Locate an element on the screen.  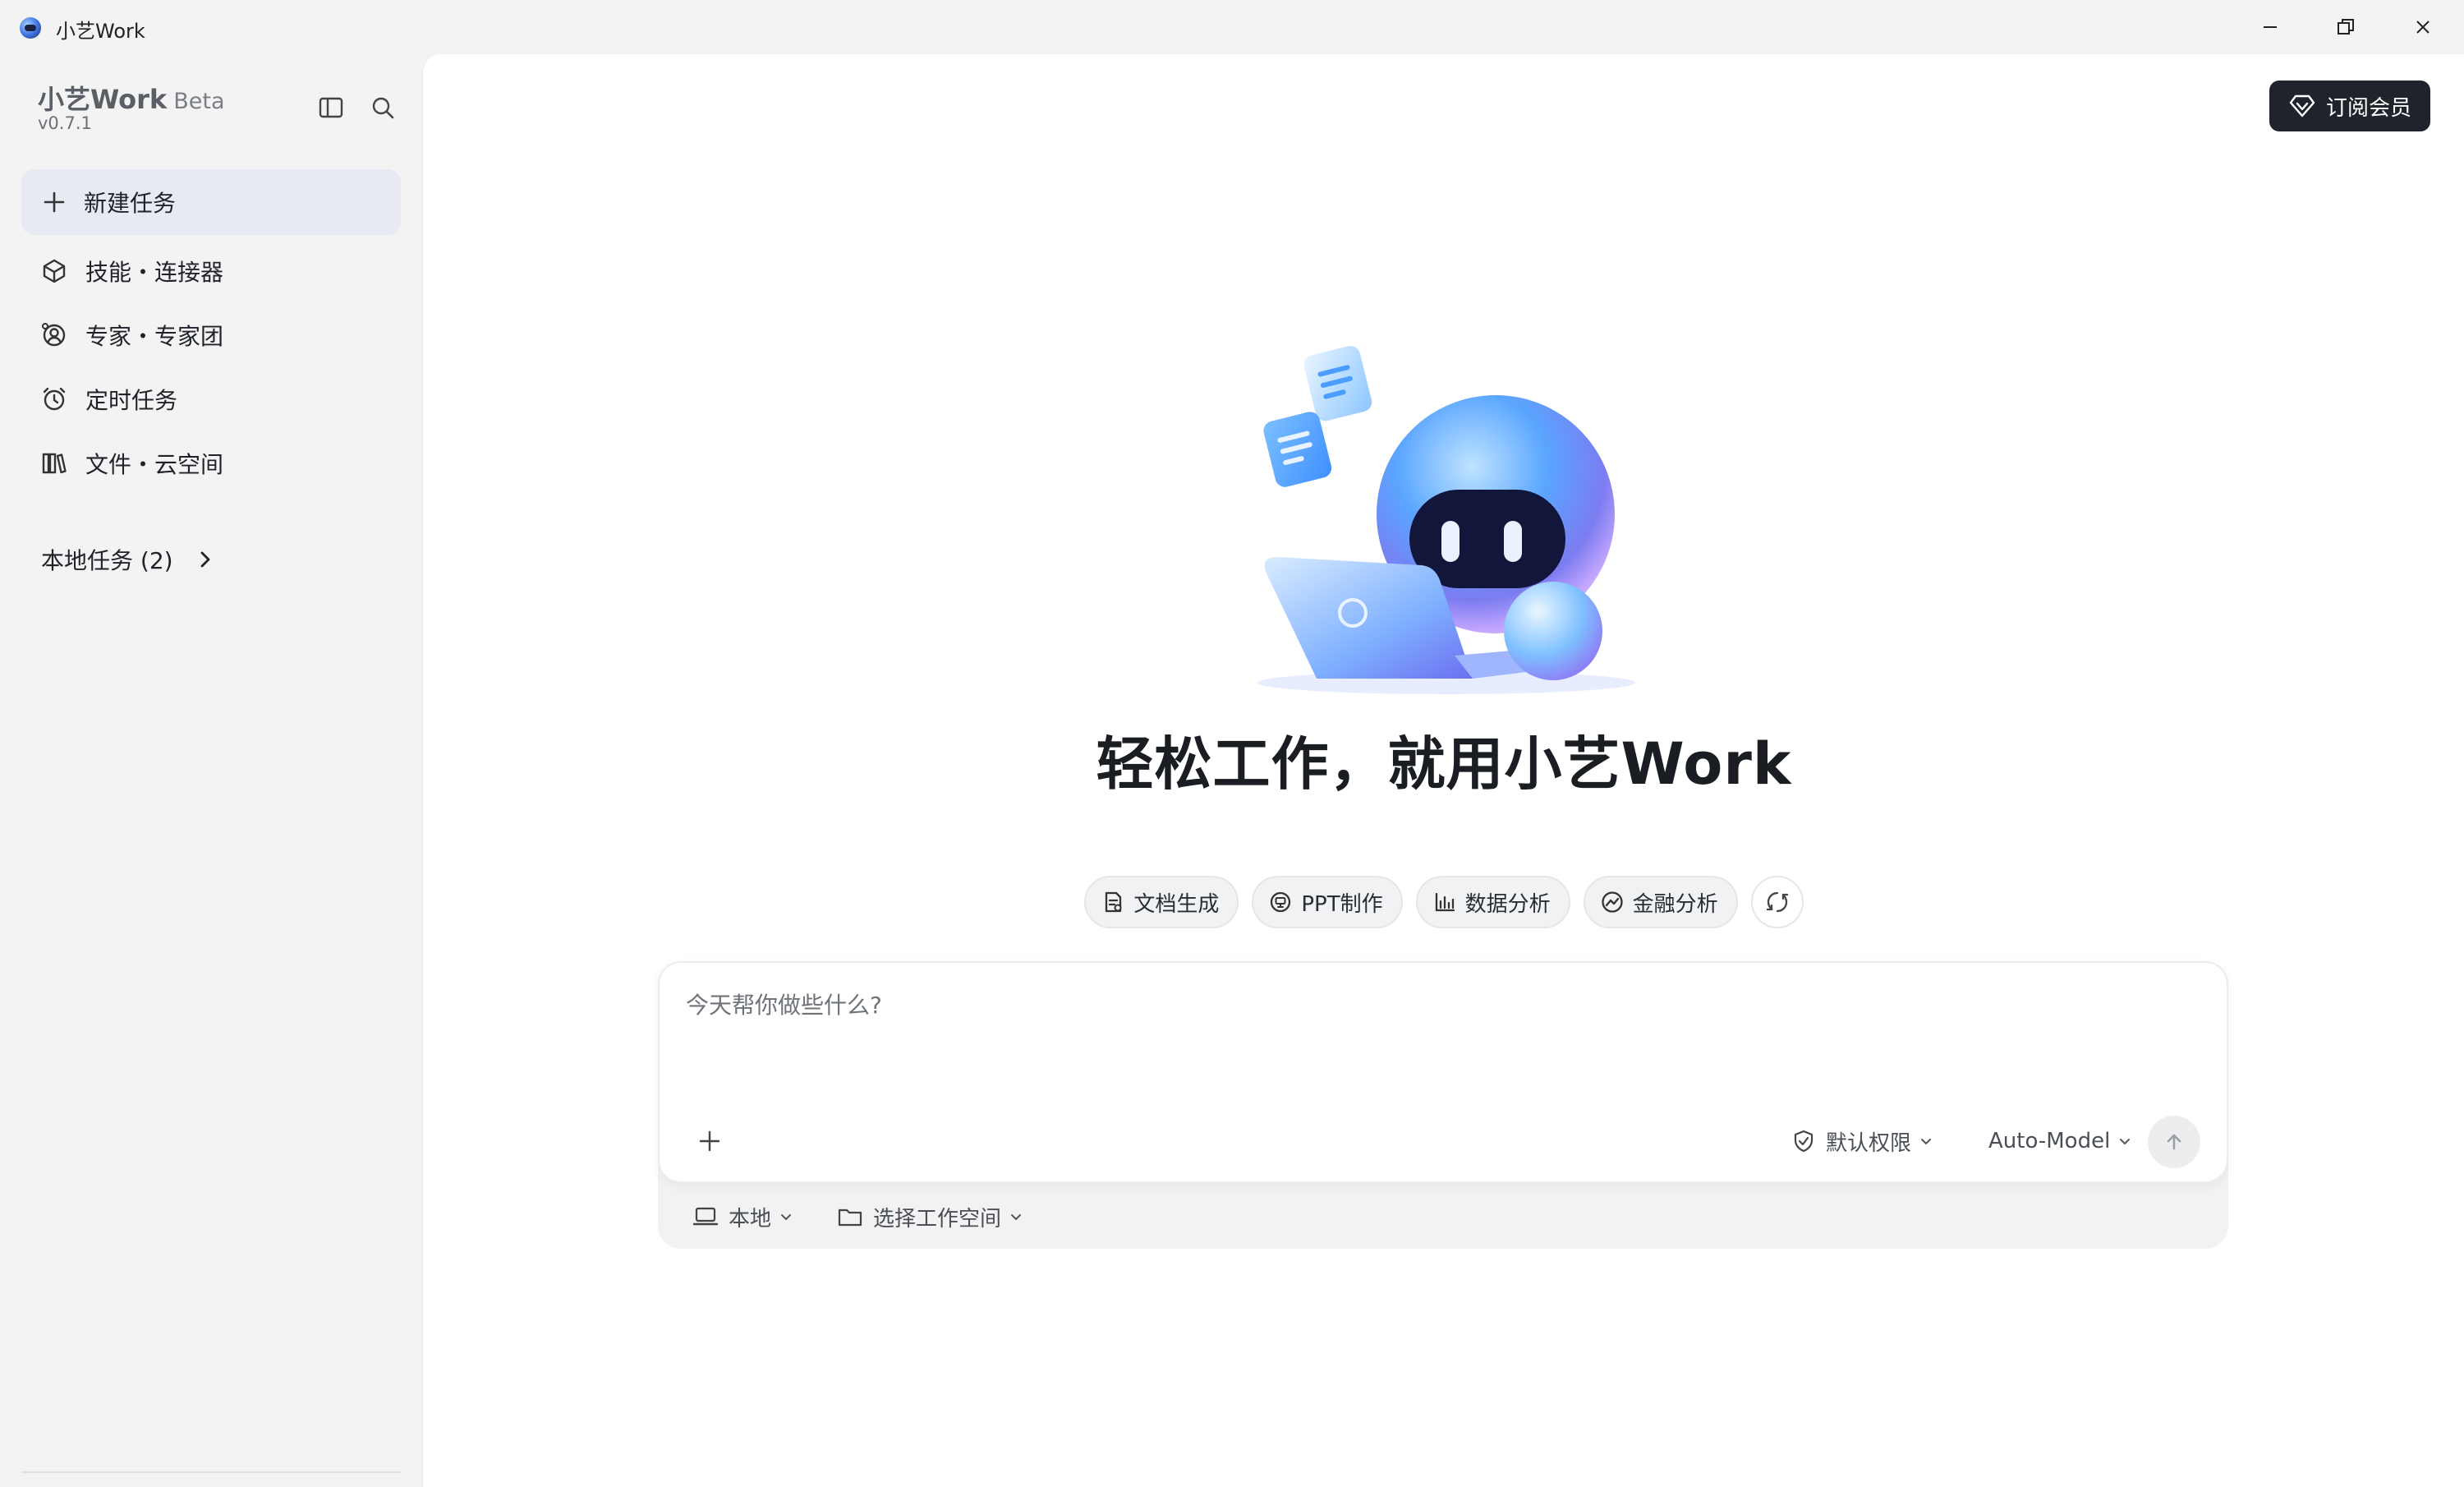
window-title: 小艺Work is located at coordinates (100, 31).